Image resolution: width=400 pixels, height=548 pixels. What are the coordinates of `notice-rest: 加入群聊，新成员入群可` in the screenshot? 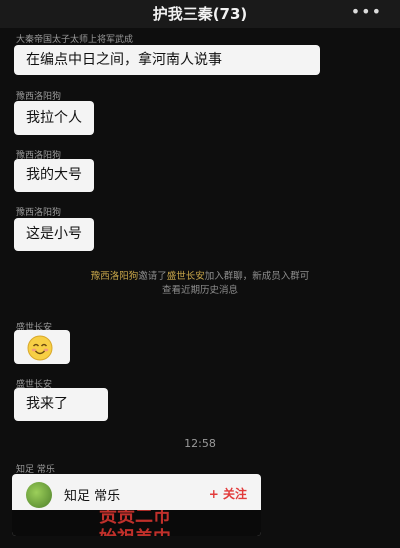 It's located at (257, 276).